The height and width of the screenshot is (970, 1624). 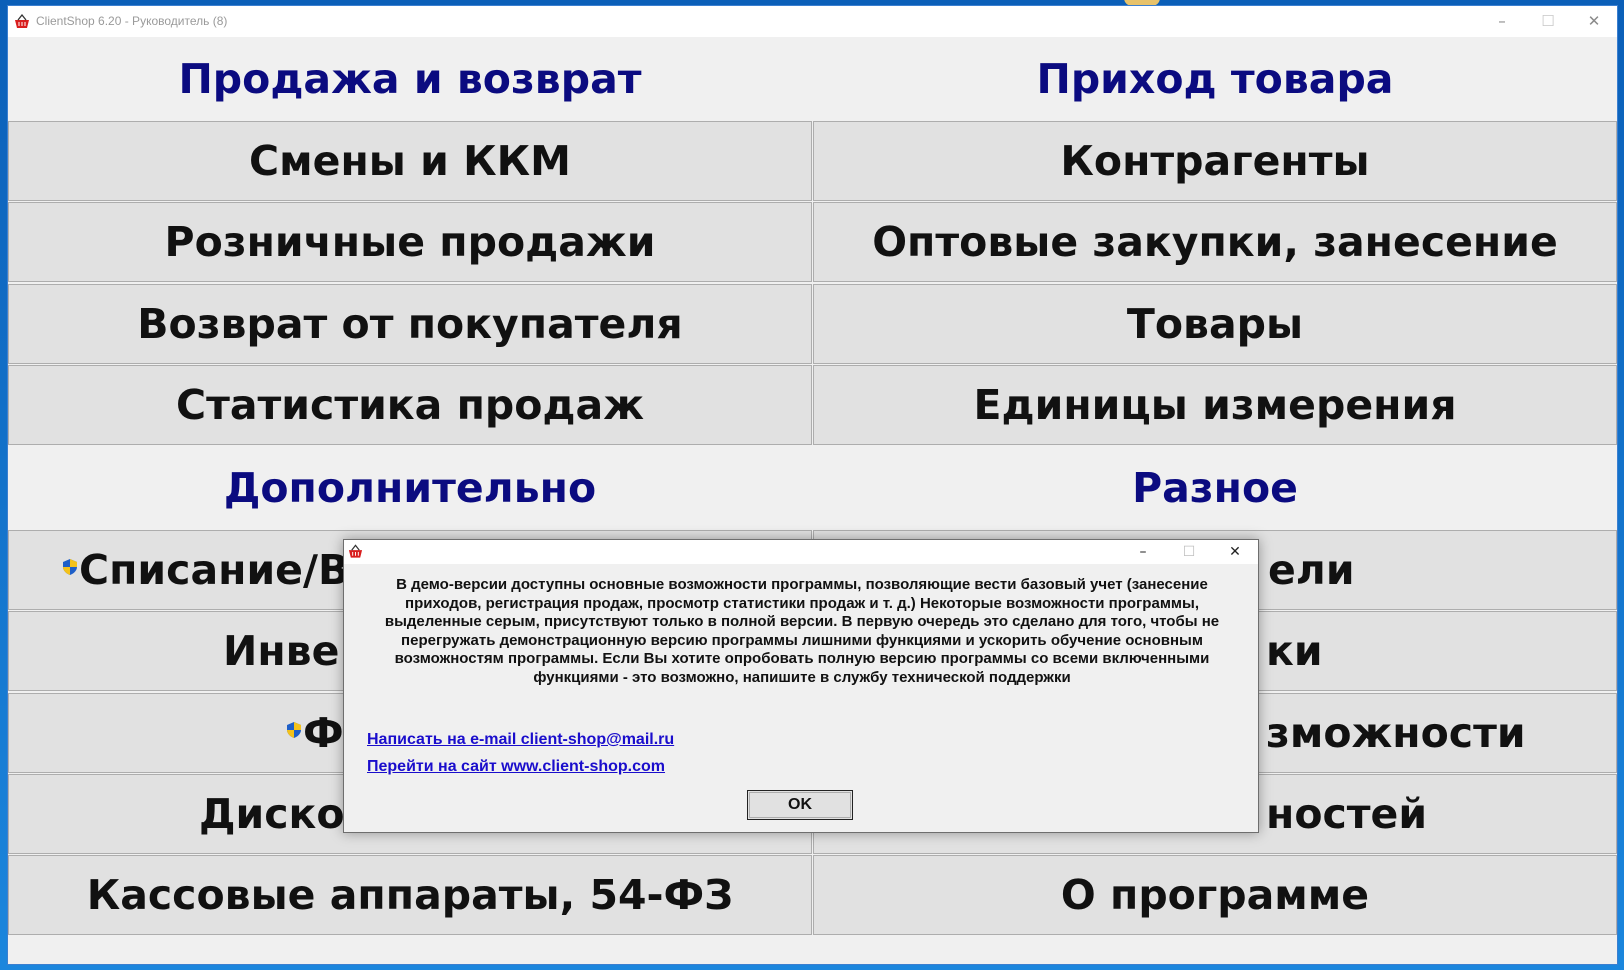 I want to click on window-titlebar: ClientShop 6.20 - Руководитель (8) – ☐ ✕, so click(x=812, y=21).